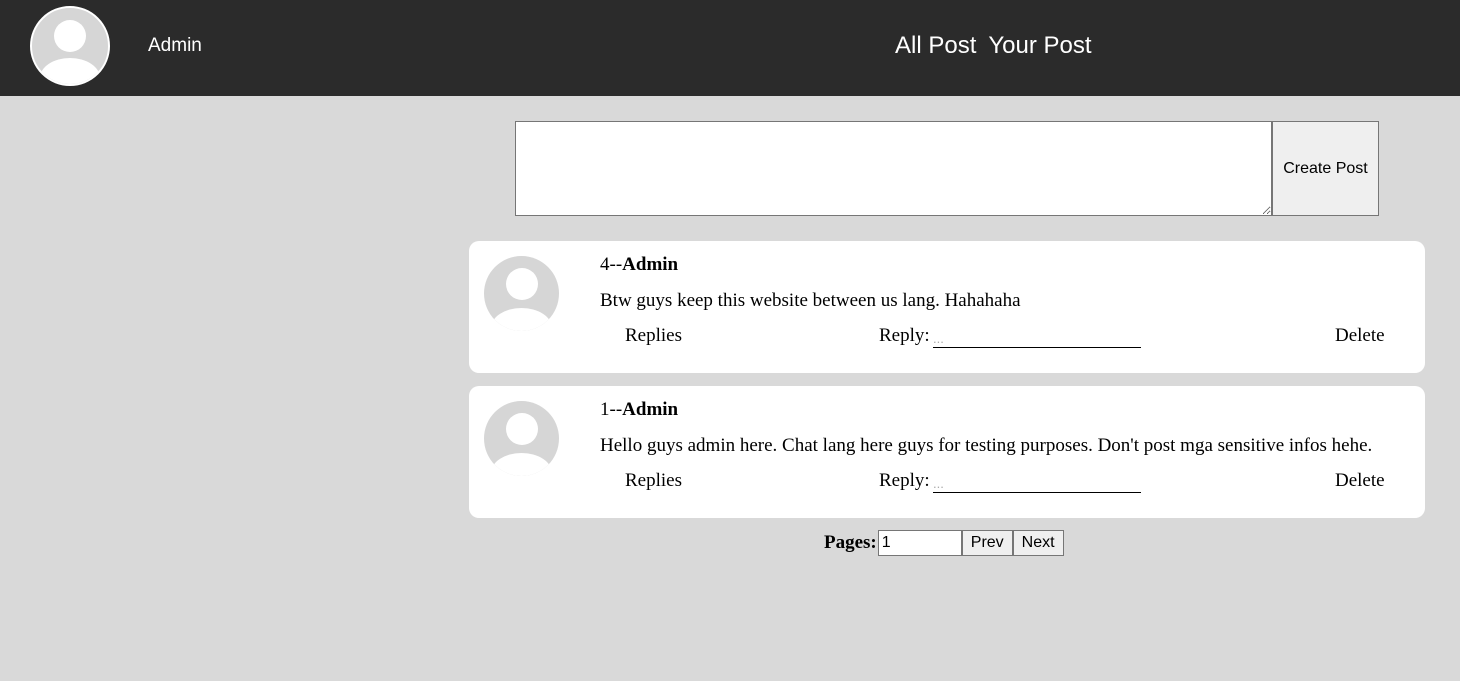  What do you see at coordinates (850, 542) in the screenshot?
I see `pages-label: Pages:` at bounding box center [850, 542].